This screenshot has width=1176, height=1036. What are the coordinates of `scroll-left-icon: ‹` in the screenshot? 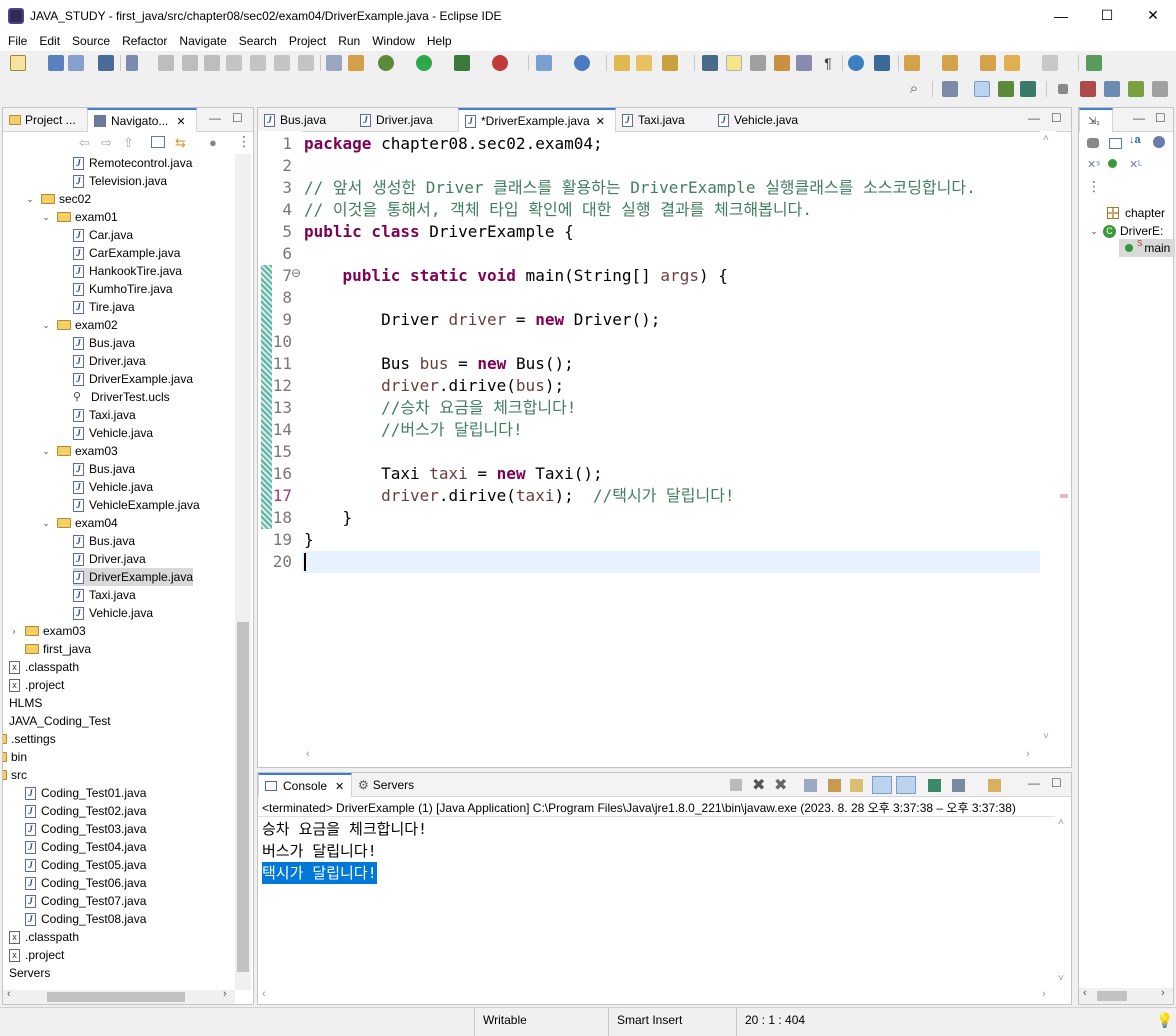 It's located at (308, 754).